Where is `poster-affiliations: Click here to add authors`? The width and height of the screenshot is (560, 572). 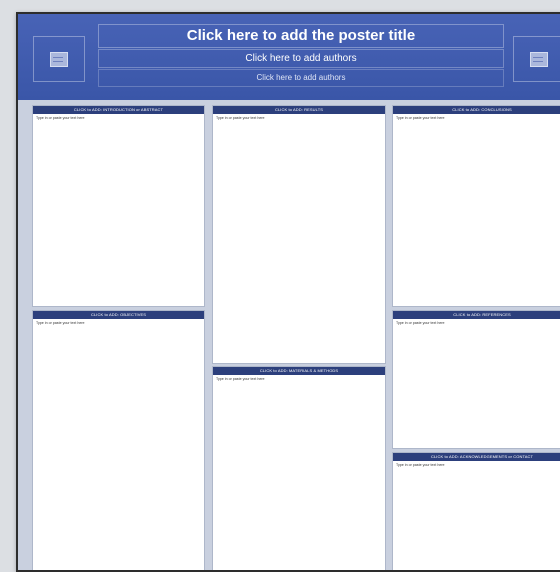
poster-affiliations: Click here to add authors is located at coordinates (301, 78).